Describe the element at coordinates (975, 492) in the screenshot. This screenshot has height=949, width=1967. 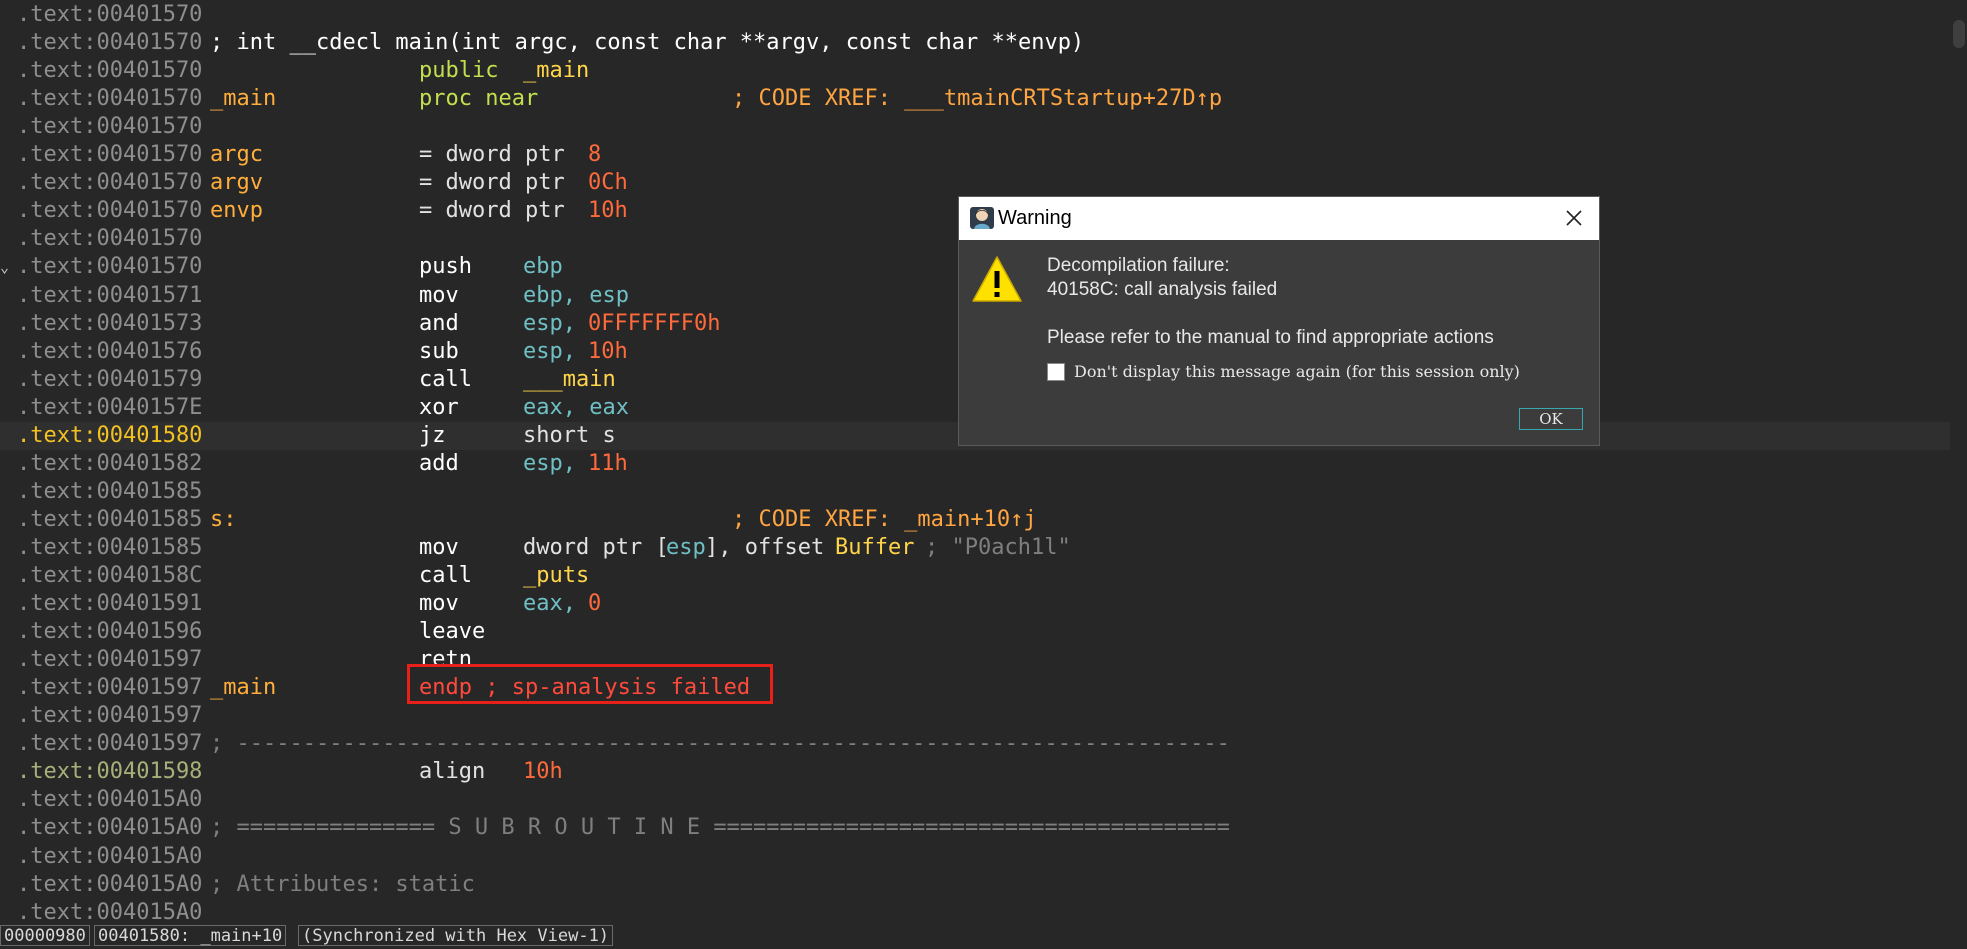
I see `code-line: .text:00401585` at that location.